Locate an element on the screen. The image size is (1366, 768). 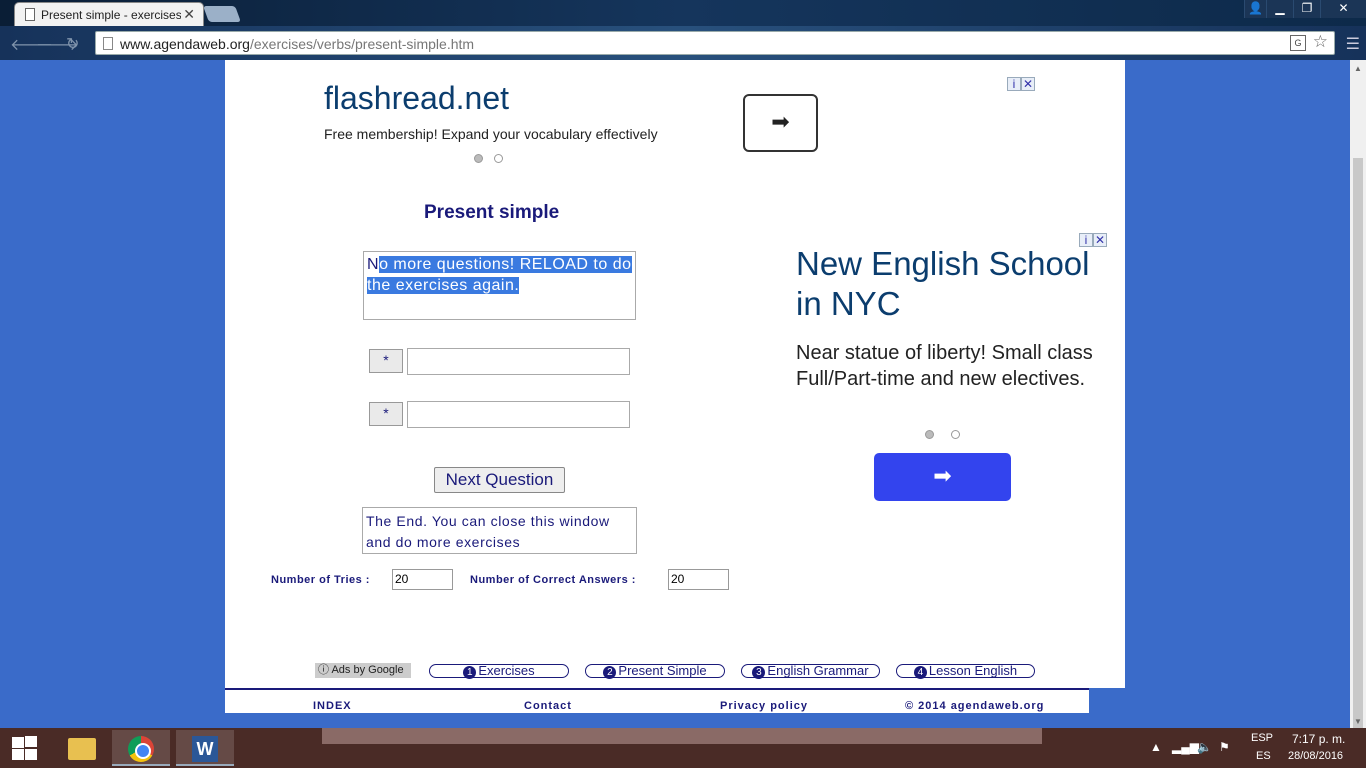
taskbar-chrome is located at coordinates (141, 748).